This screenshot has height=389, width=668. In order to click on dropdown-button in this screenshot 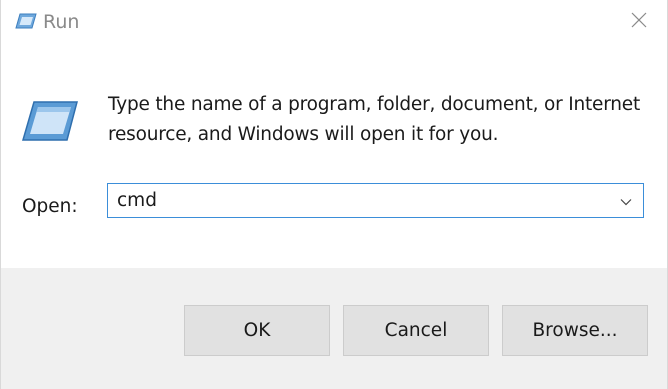, I will do `click(626, 200)`.